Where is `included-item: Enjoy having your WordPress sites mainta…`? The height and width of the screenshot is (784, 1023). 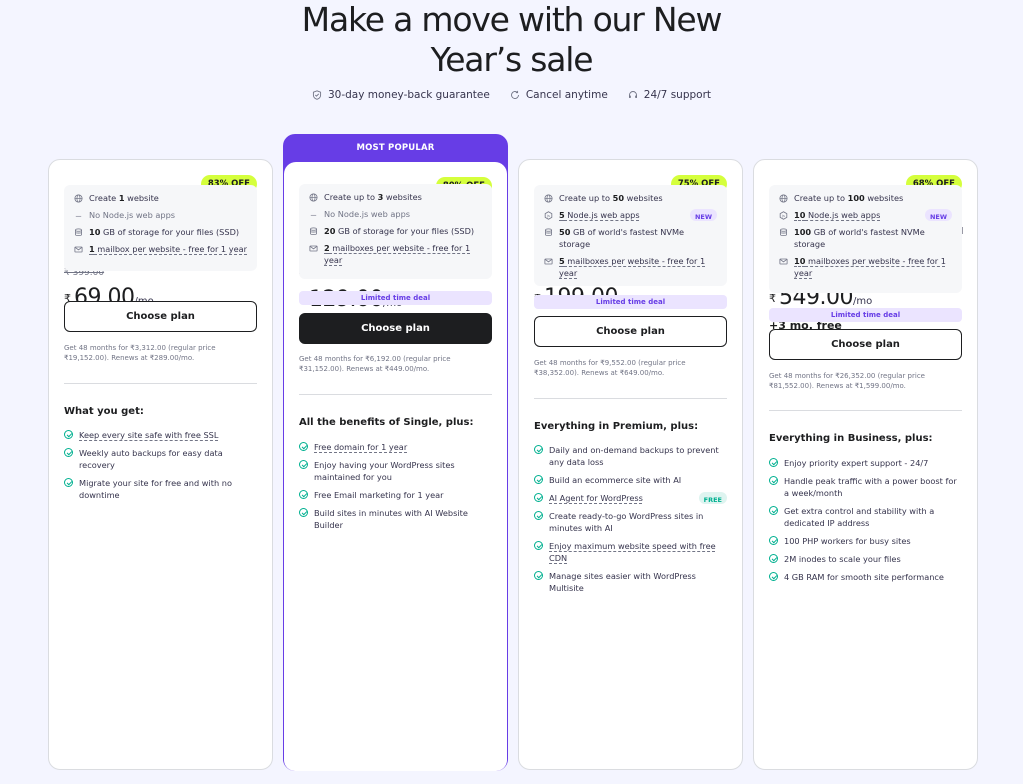 included-item: Enjoy having your WordPress sites mainta… is located at coordinates (395, 471).